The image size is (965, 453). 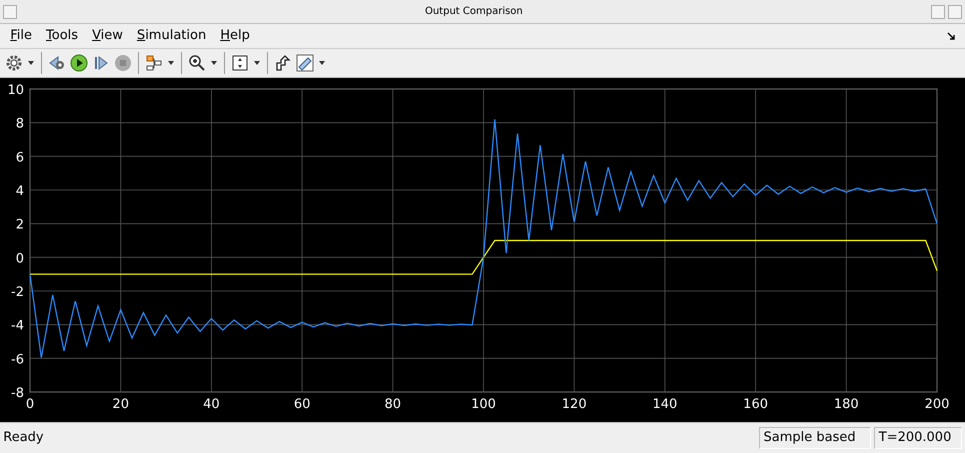 What do you see at coordinates (24, 438) in the screenshot?
I see `status-message: Ready` at bounding box center [24, 438].